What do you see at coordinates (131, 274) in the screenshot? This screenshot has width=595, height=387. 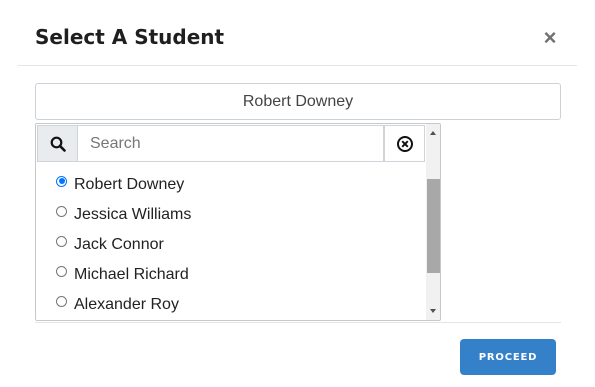 I see `student-name: Michael Richard` at bounding box center [131, 274].